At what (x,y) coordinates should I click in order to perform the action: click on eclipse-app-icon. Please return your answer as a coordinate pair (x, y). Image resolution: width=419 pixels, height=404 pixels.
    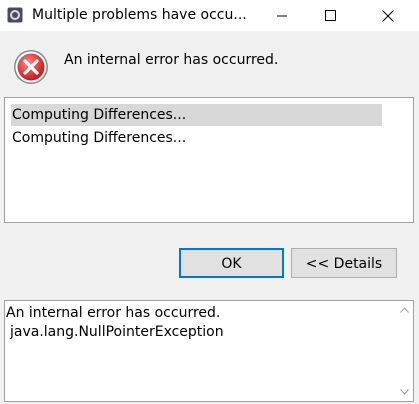
    Looking at the image, I should click on (15, 15).